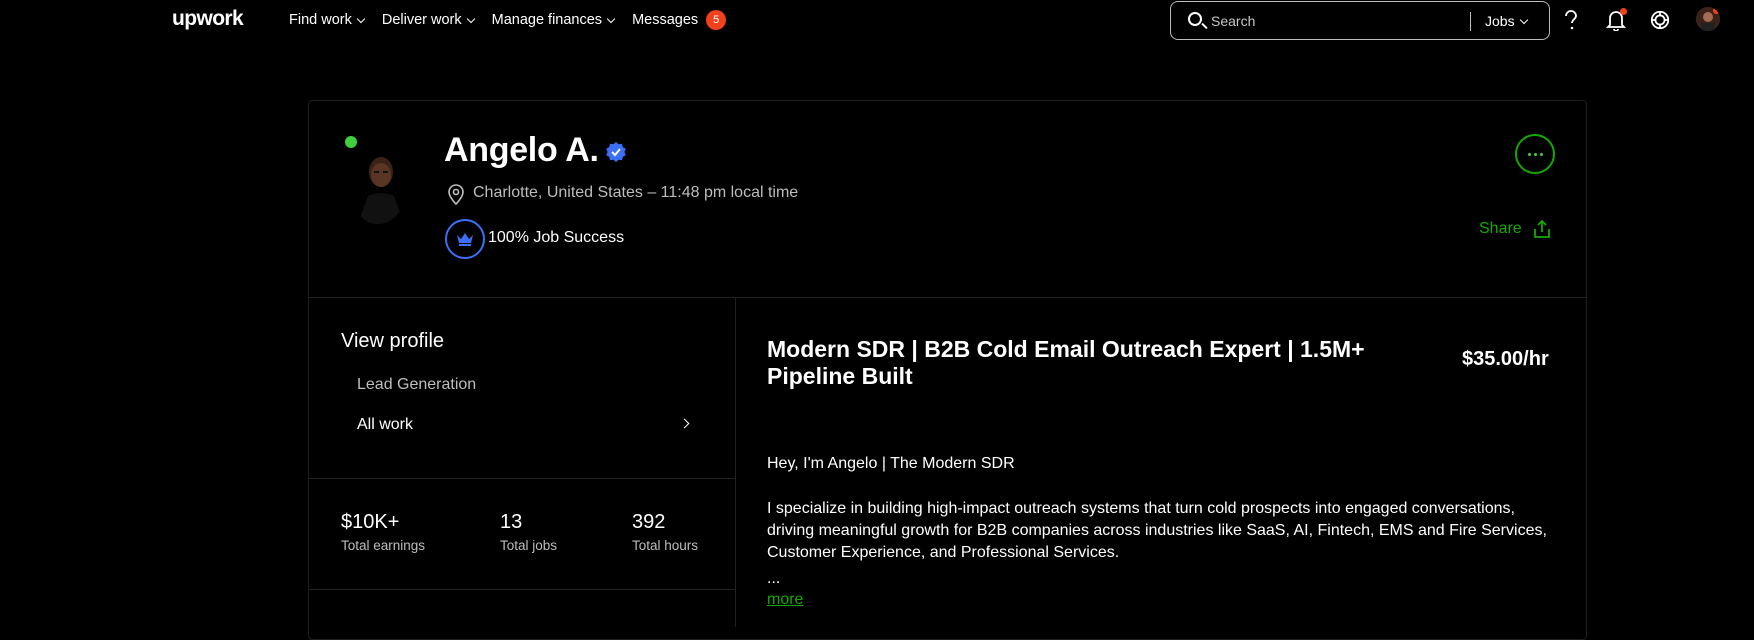  What do you see at coordinates (1500, 228) in the screenshot?
I see `share-label: Share` at bounding box center [1500, 228].